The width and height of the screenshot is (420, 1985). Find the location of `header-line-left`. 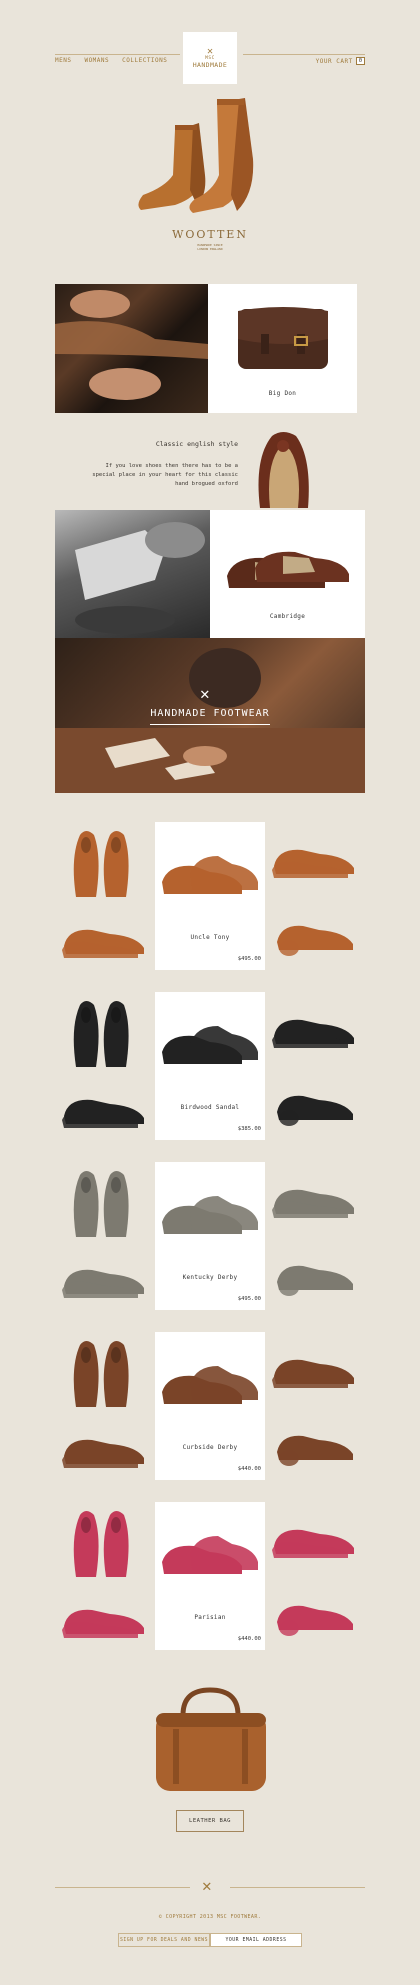

header-line-left is located at coordinates (117, 54).